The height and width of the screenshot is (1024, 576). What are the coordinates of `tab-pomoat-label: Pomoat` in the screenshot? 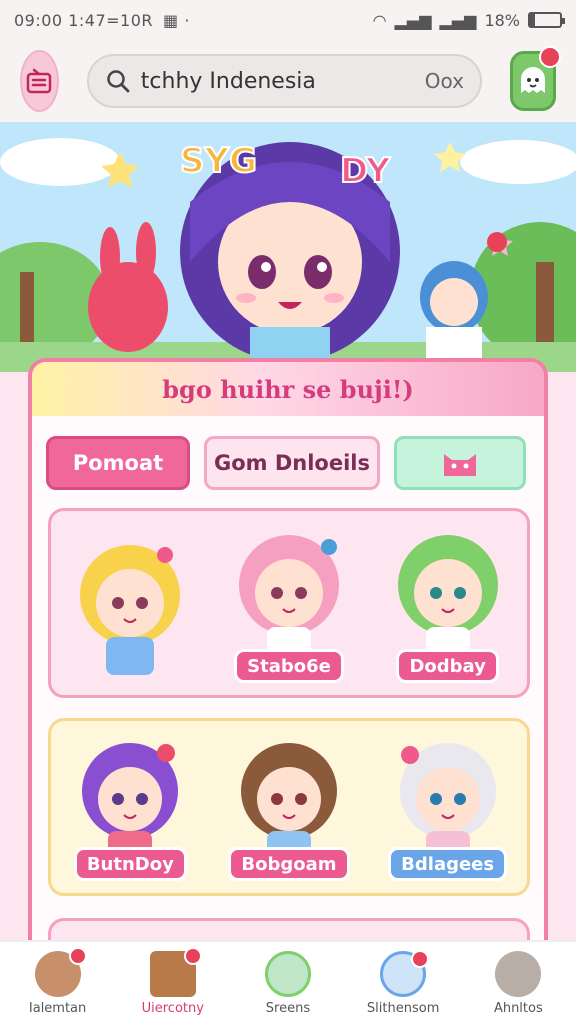 It's located at (118, 463).